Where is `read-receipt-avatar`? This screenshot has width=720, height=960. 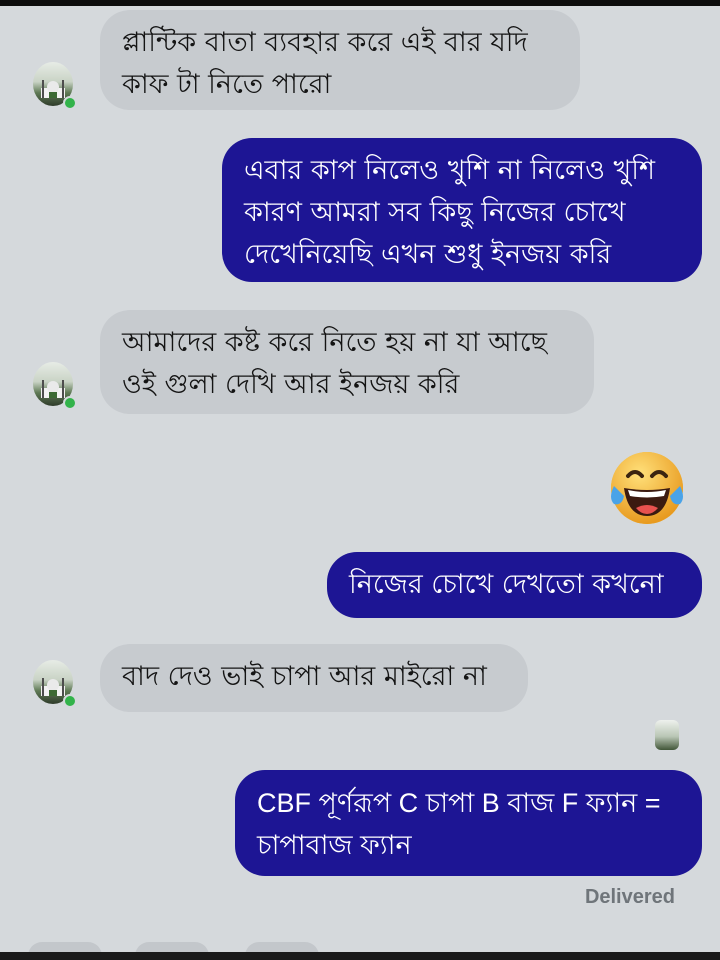 read-receipt-avatar is located at coordinates (667, 735).